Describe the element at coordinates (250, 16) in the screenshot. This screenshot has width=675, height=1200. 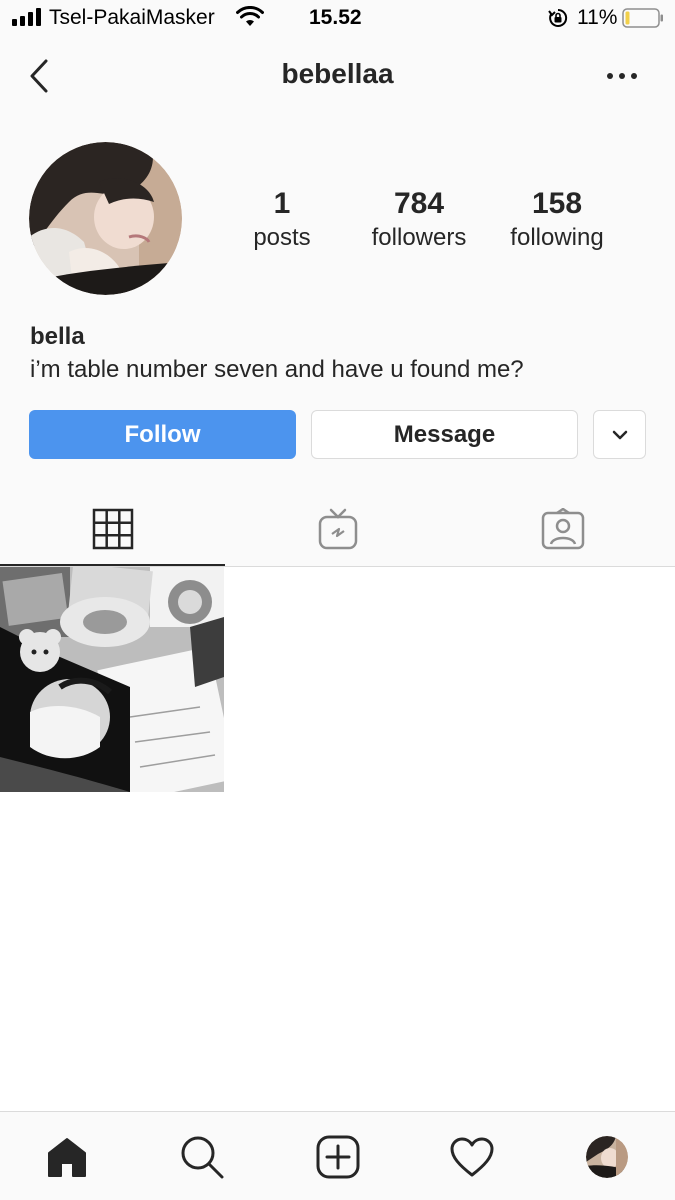
I see `wifi-icon` at that location.